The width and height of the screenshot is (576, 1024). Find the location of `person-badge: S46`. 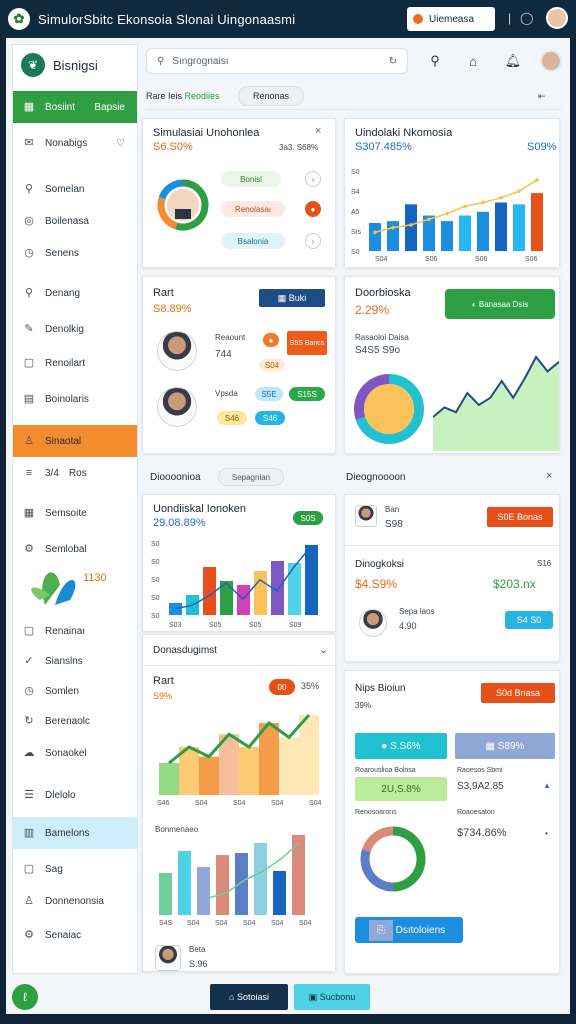

person-badge: S46 is located at coordinates (270, 418).